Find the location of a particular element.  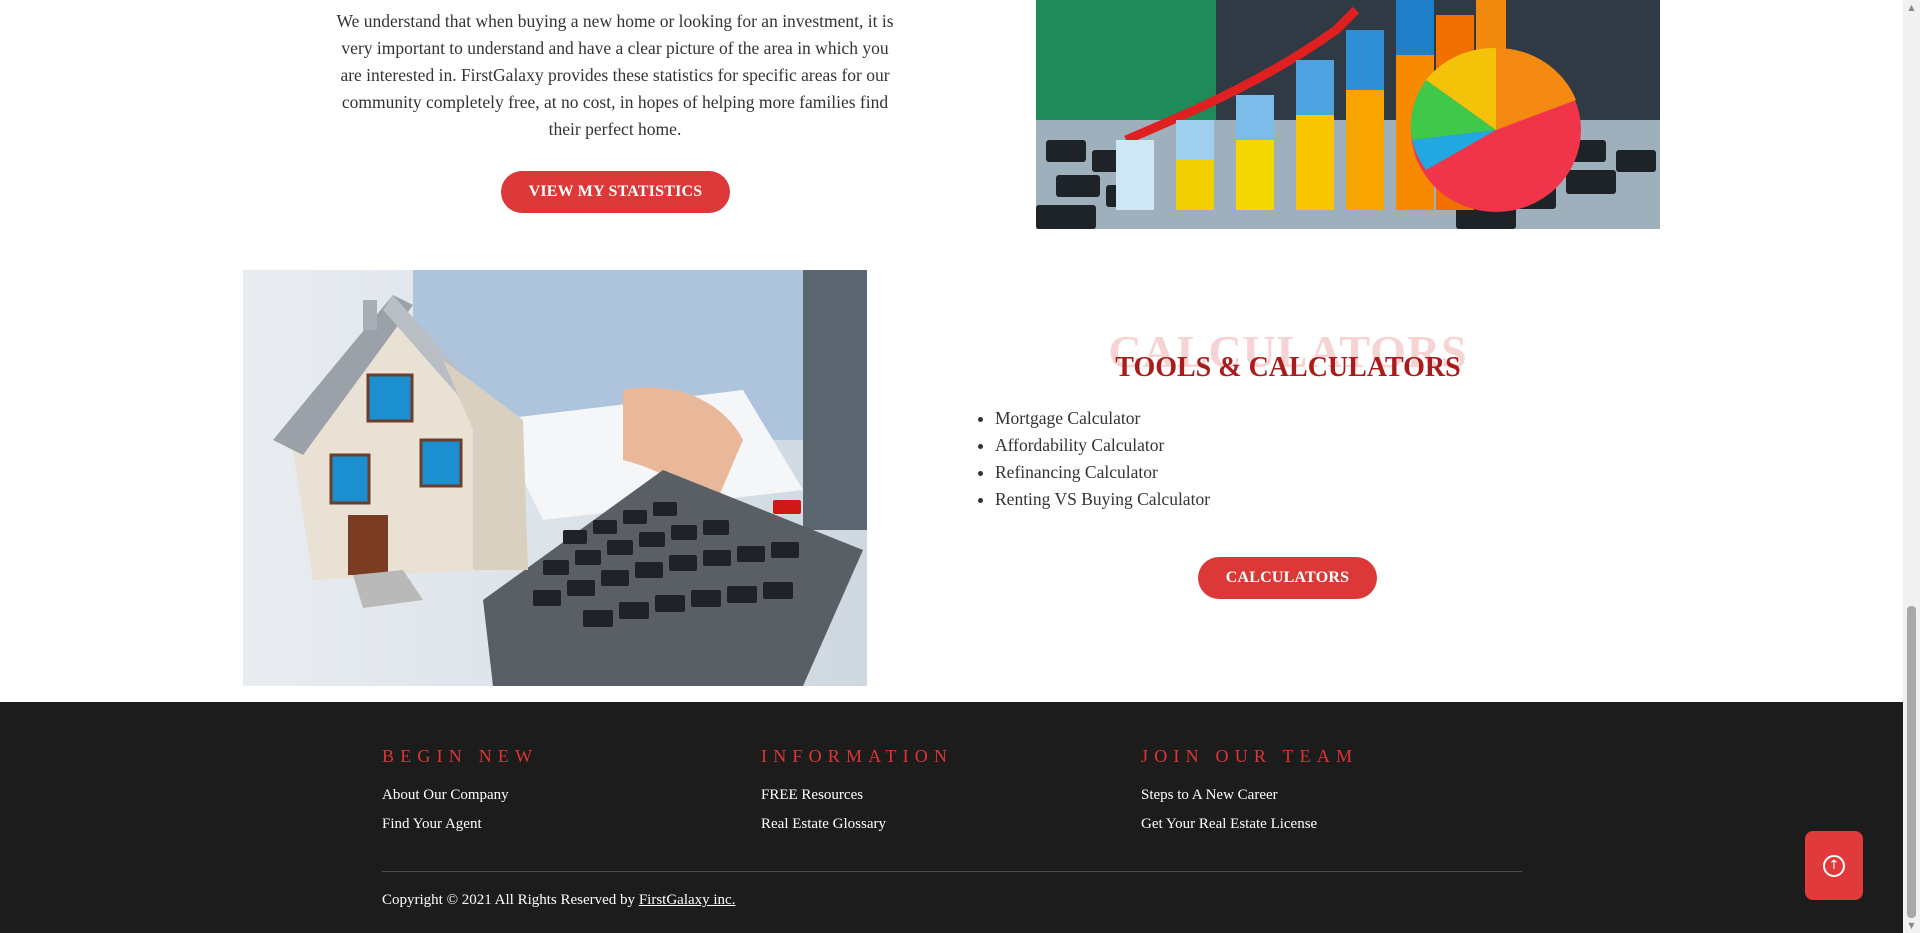

calculators-button: CALCULATORS is located at coordinates (1287, 578).